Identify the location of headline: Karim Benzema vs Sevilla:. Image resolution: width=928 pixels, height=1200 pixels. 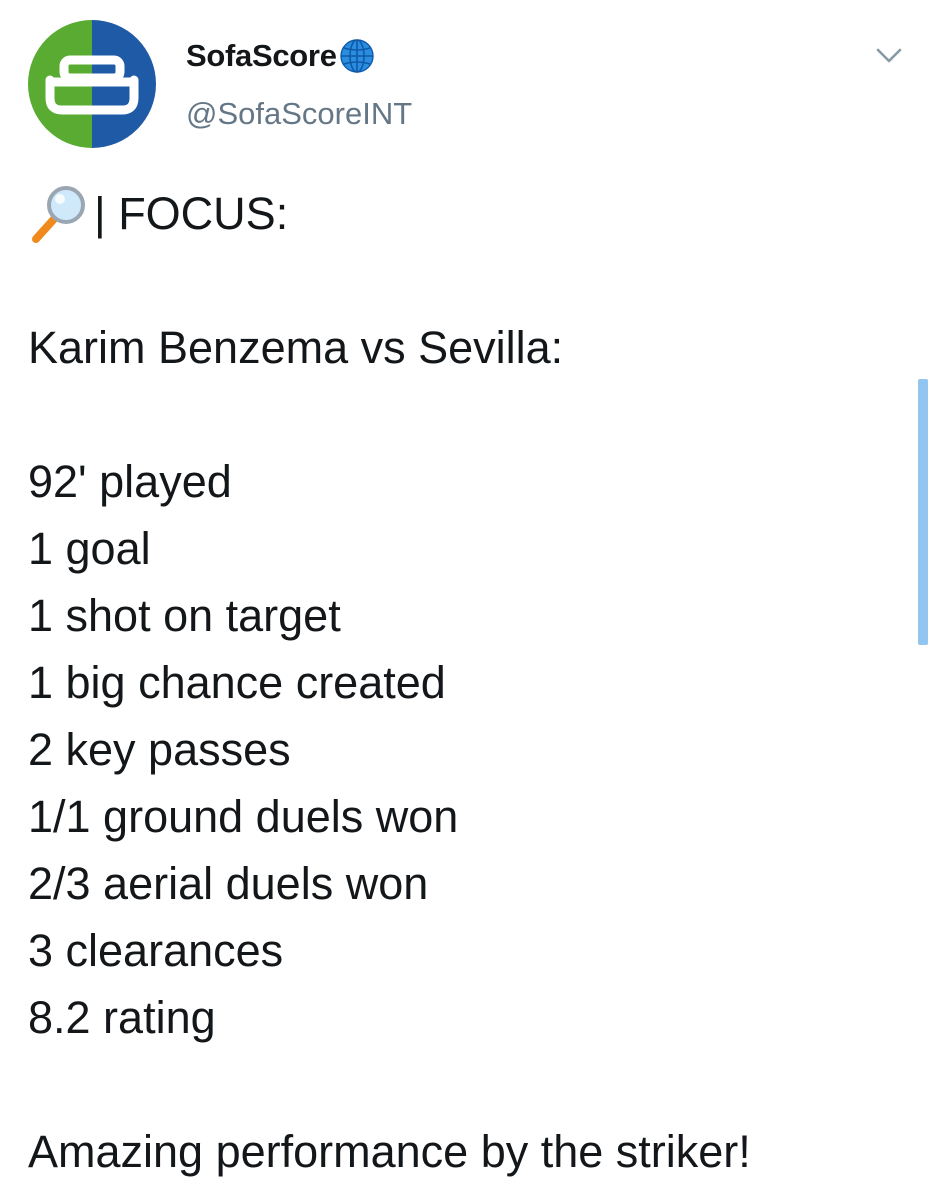
(296, 347).